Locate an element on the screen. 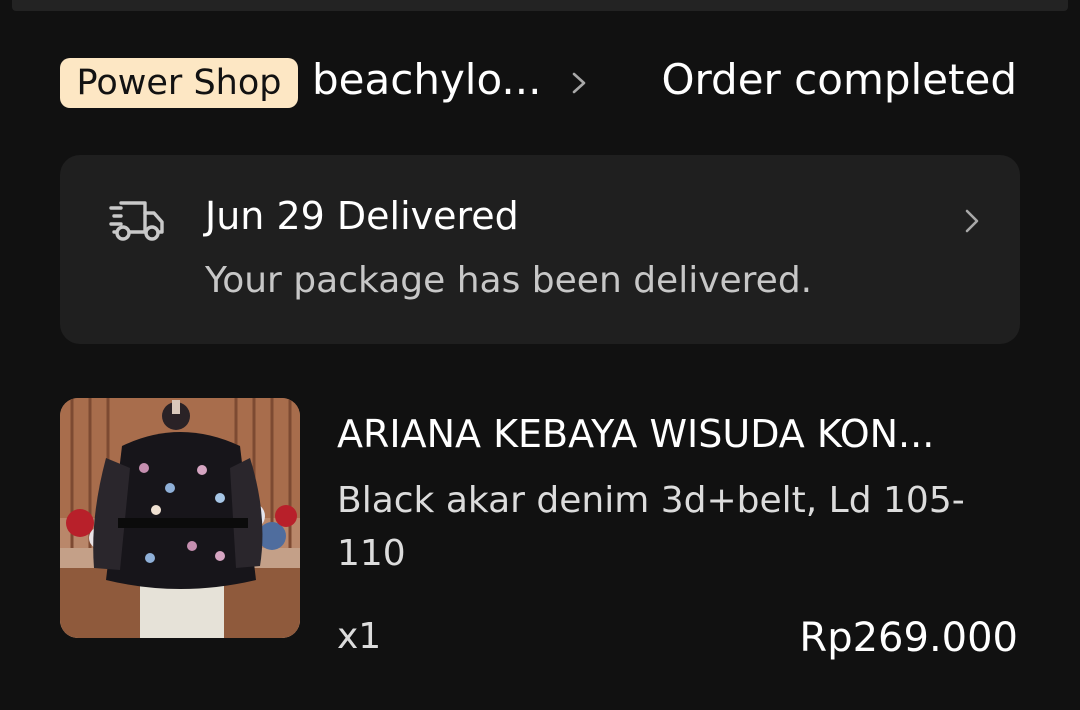 This screenshot has width=1080, height=710. power-shop-badge: Power Shop is located at coordinates (179, 83).